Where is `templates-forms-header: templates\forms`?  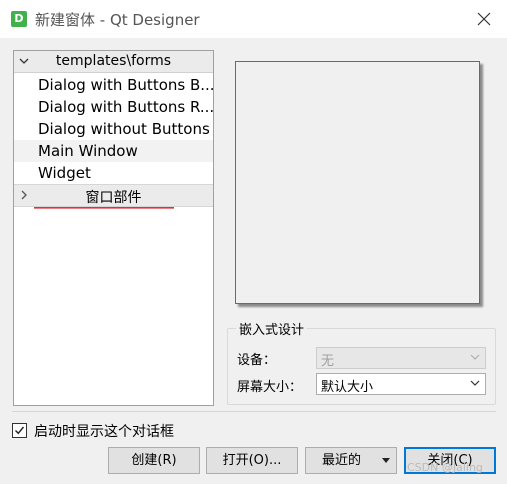
templates-forms-header: templates\forms is located at coordinates (113, 62).